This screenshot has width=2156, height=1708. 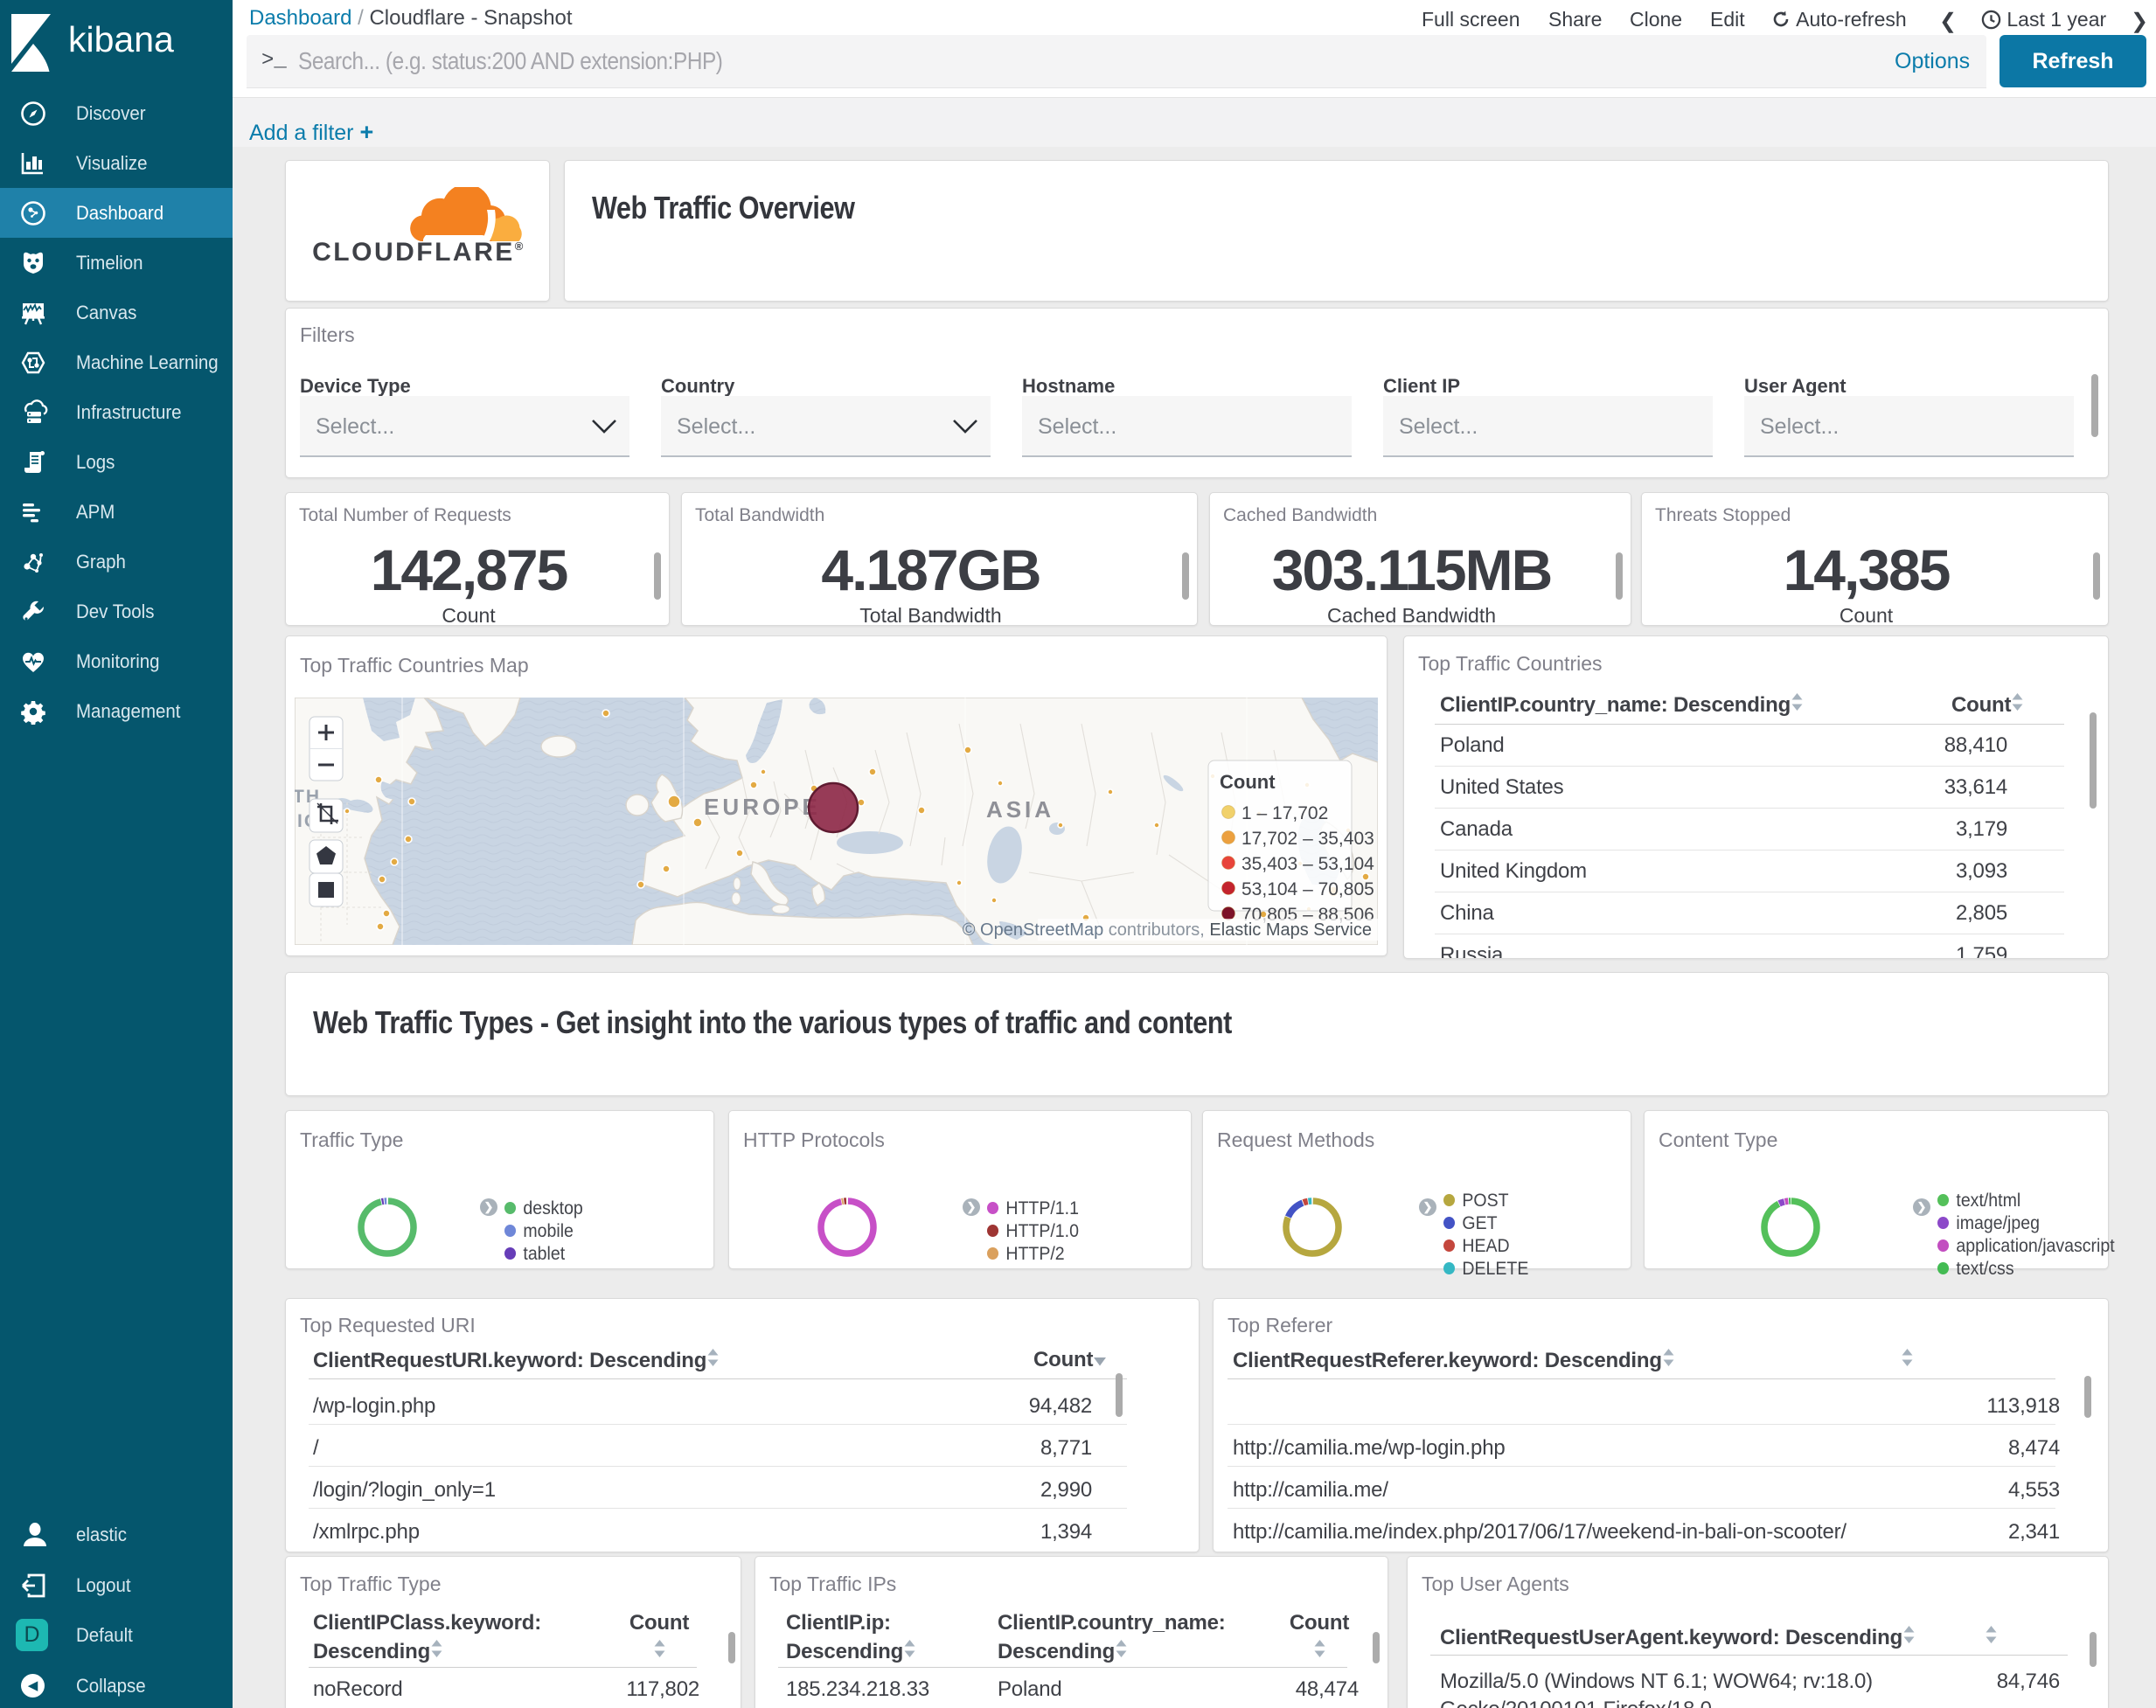 I want to click on svg-text: 35,403 – 53,104, so click(x=1307, y=864).